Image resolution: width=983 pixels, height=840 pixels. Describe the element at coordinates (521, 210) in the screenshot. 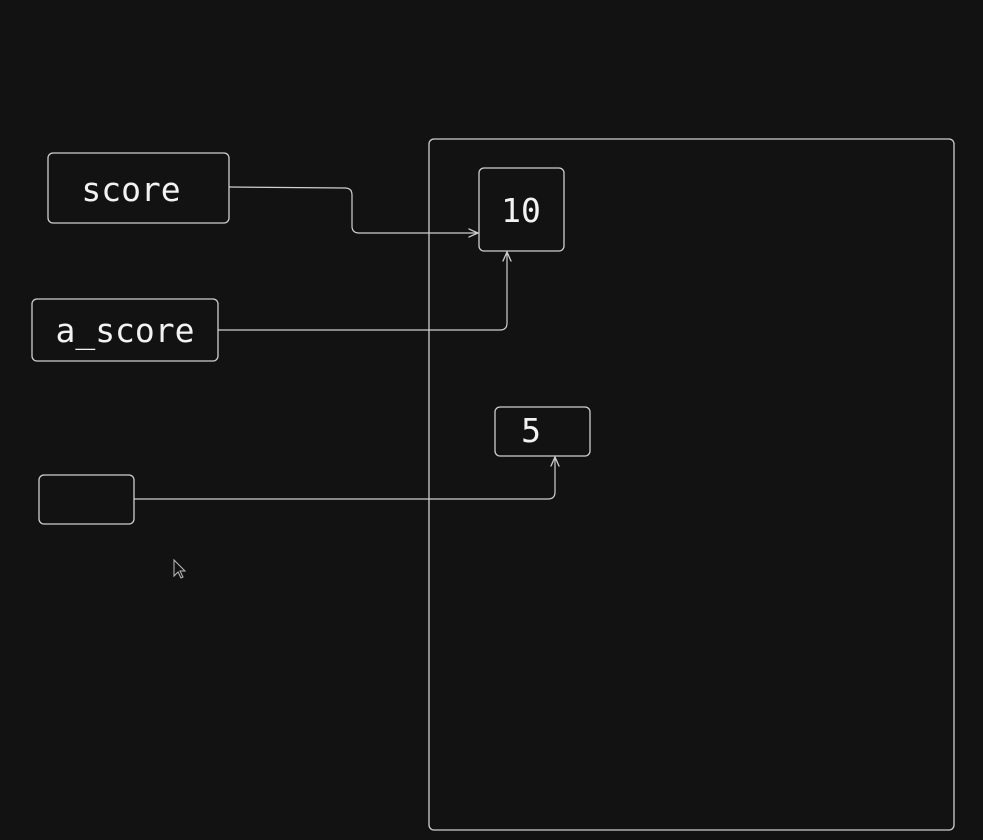

I see `value-label-10: 10` at that location.